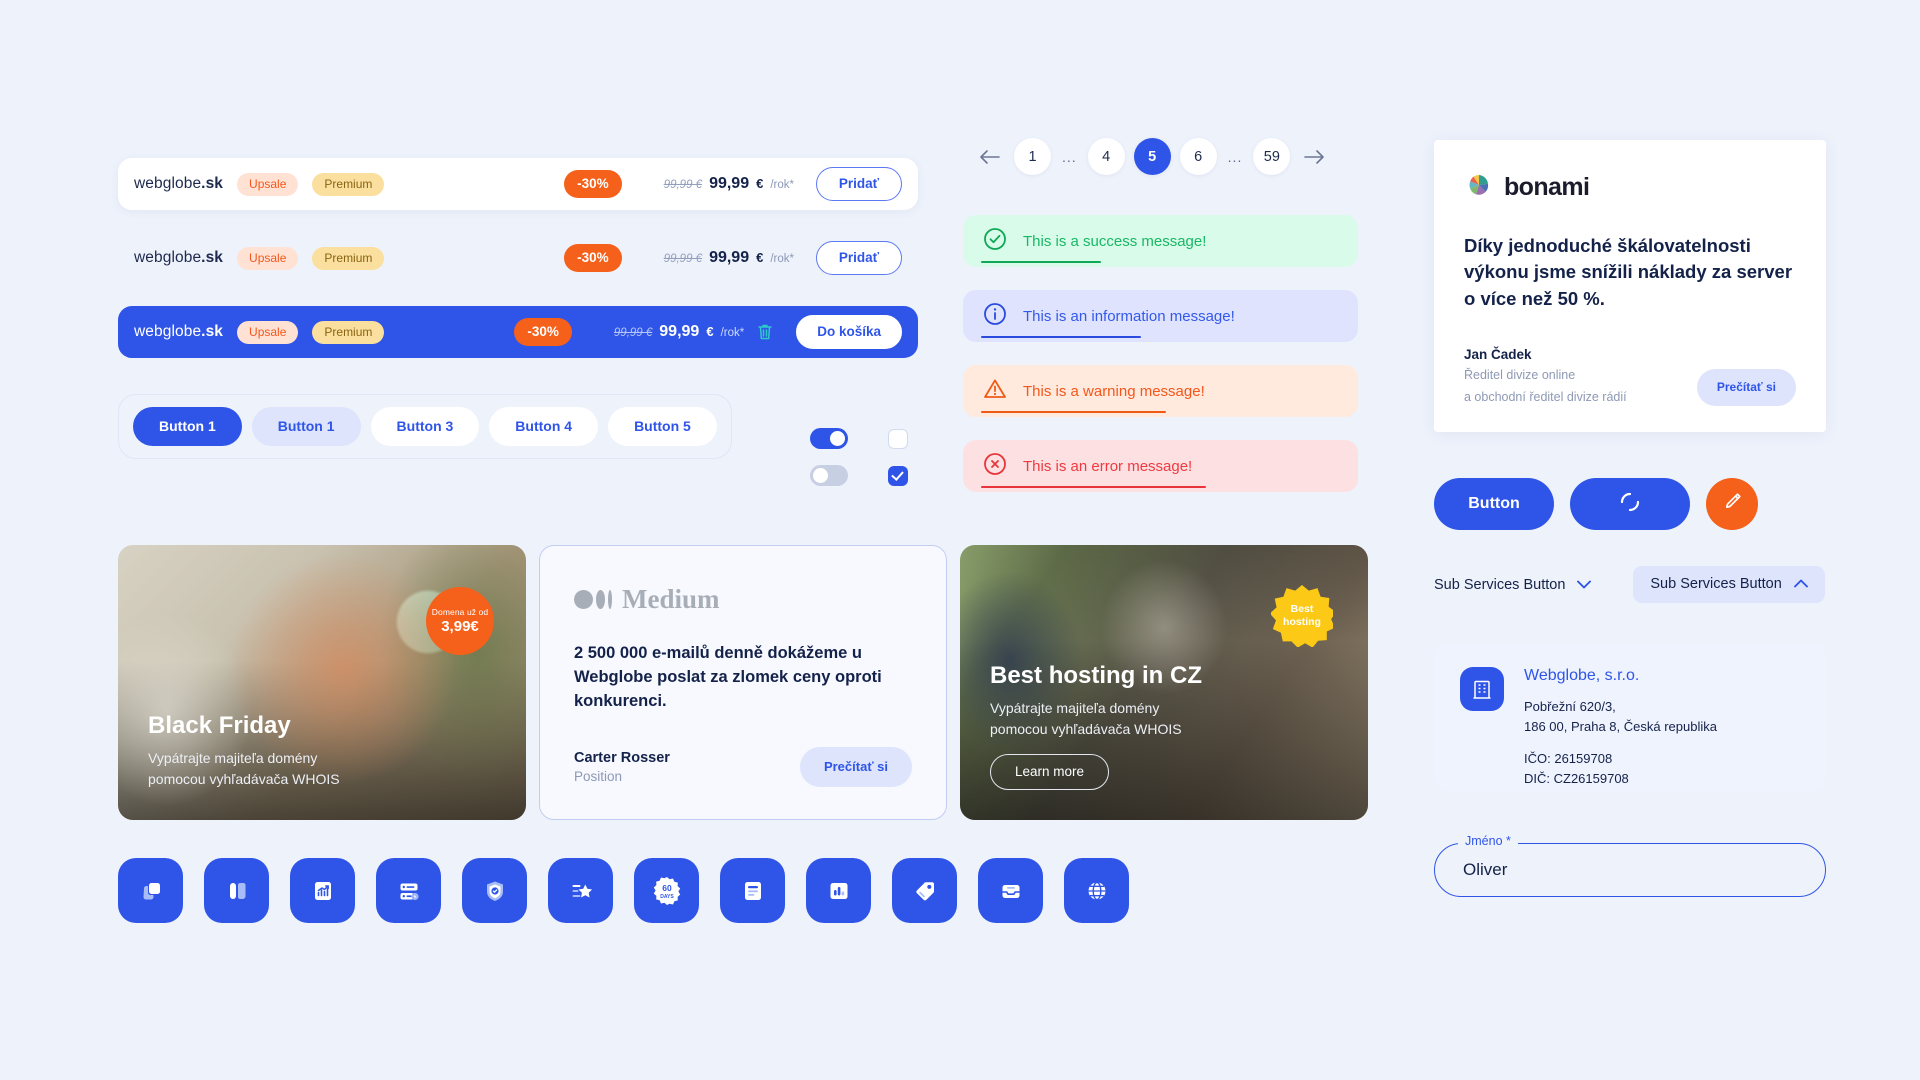  What do you see at coordinates (306, 426) in the screenshot?
I see `group-button-2: Button 1` at bounding box center [306, 426].